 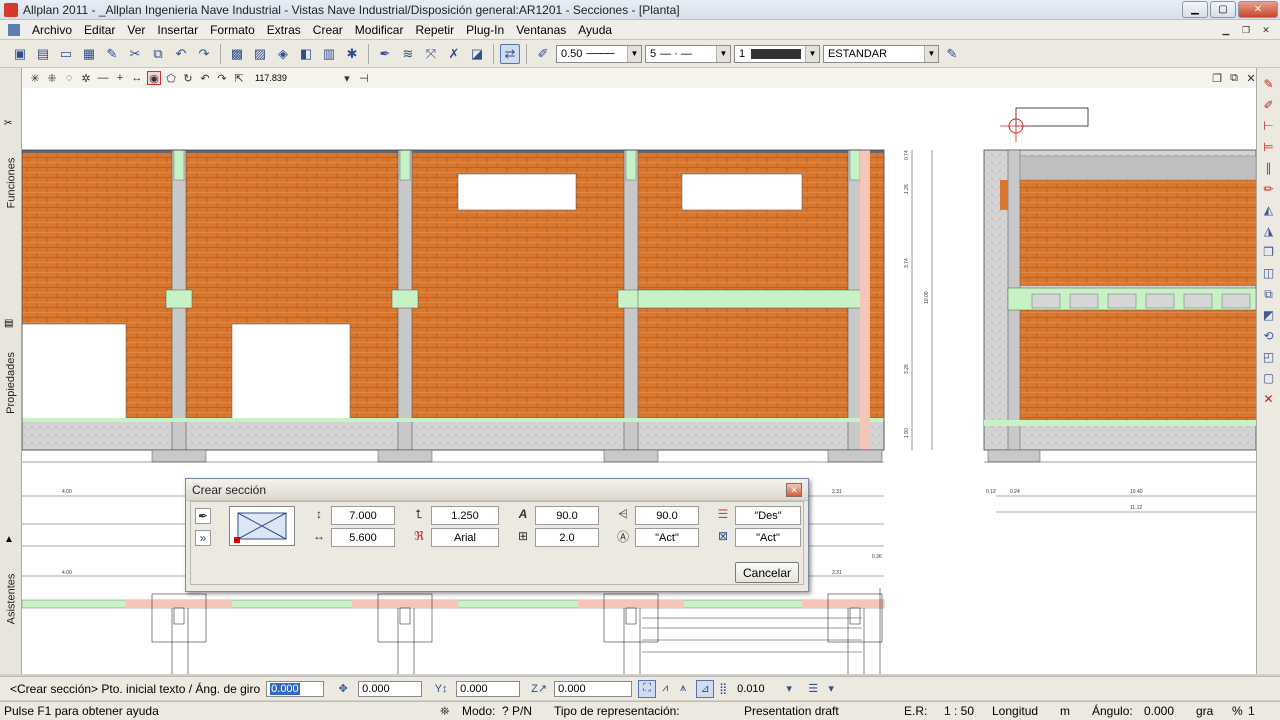 I want to click on snap-circle-icon: ◌, so click(x=69, y=78).